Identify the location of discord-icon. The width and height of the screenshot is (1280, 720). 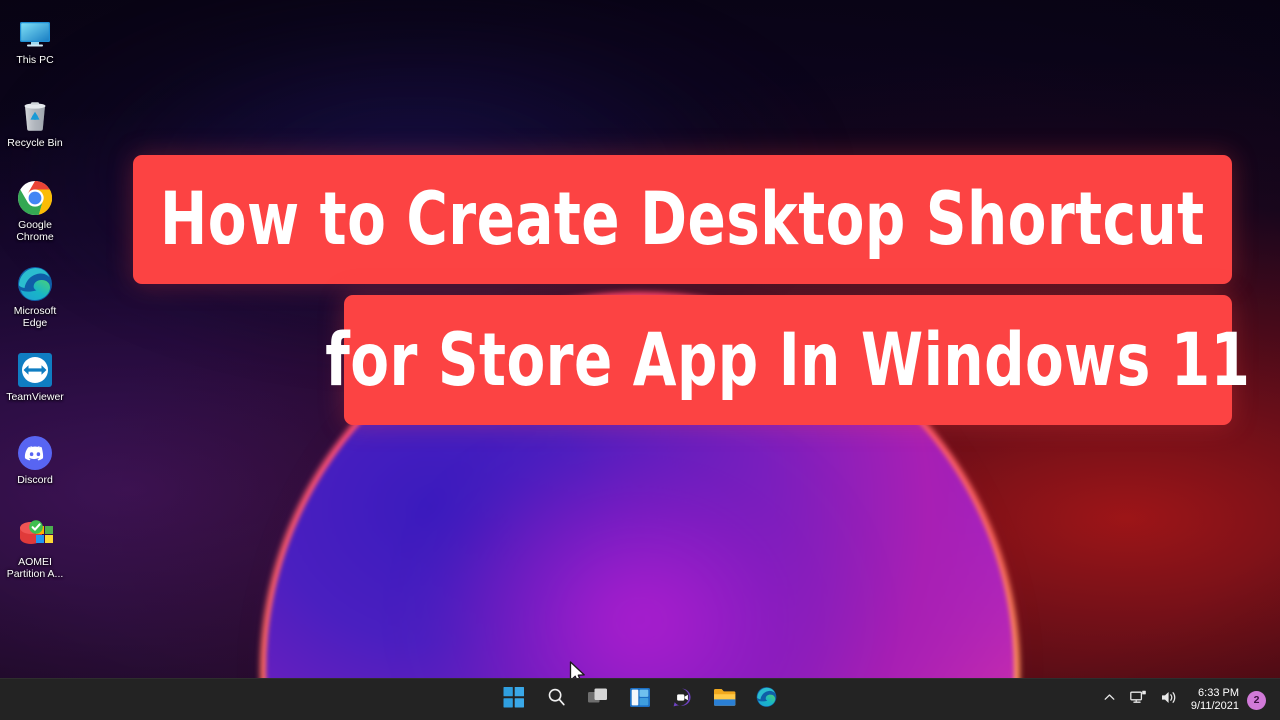
(35, 453).